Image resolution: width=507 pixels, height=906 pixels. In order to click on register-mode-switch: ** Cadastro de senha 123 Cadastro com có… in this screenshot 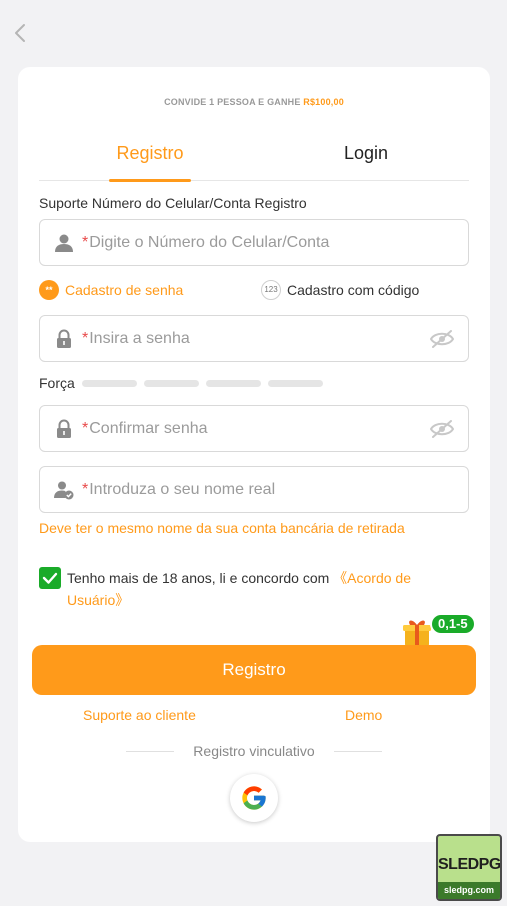, I will do `click(254, 292)`.